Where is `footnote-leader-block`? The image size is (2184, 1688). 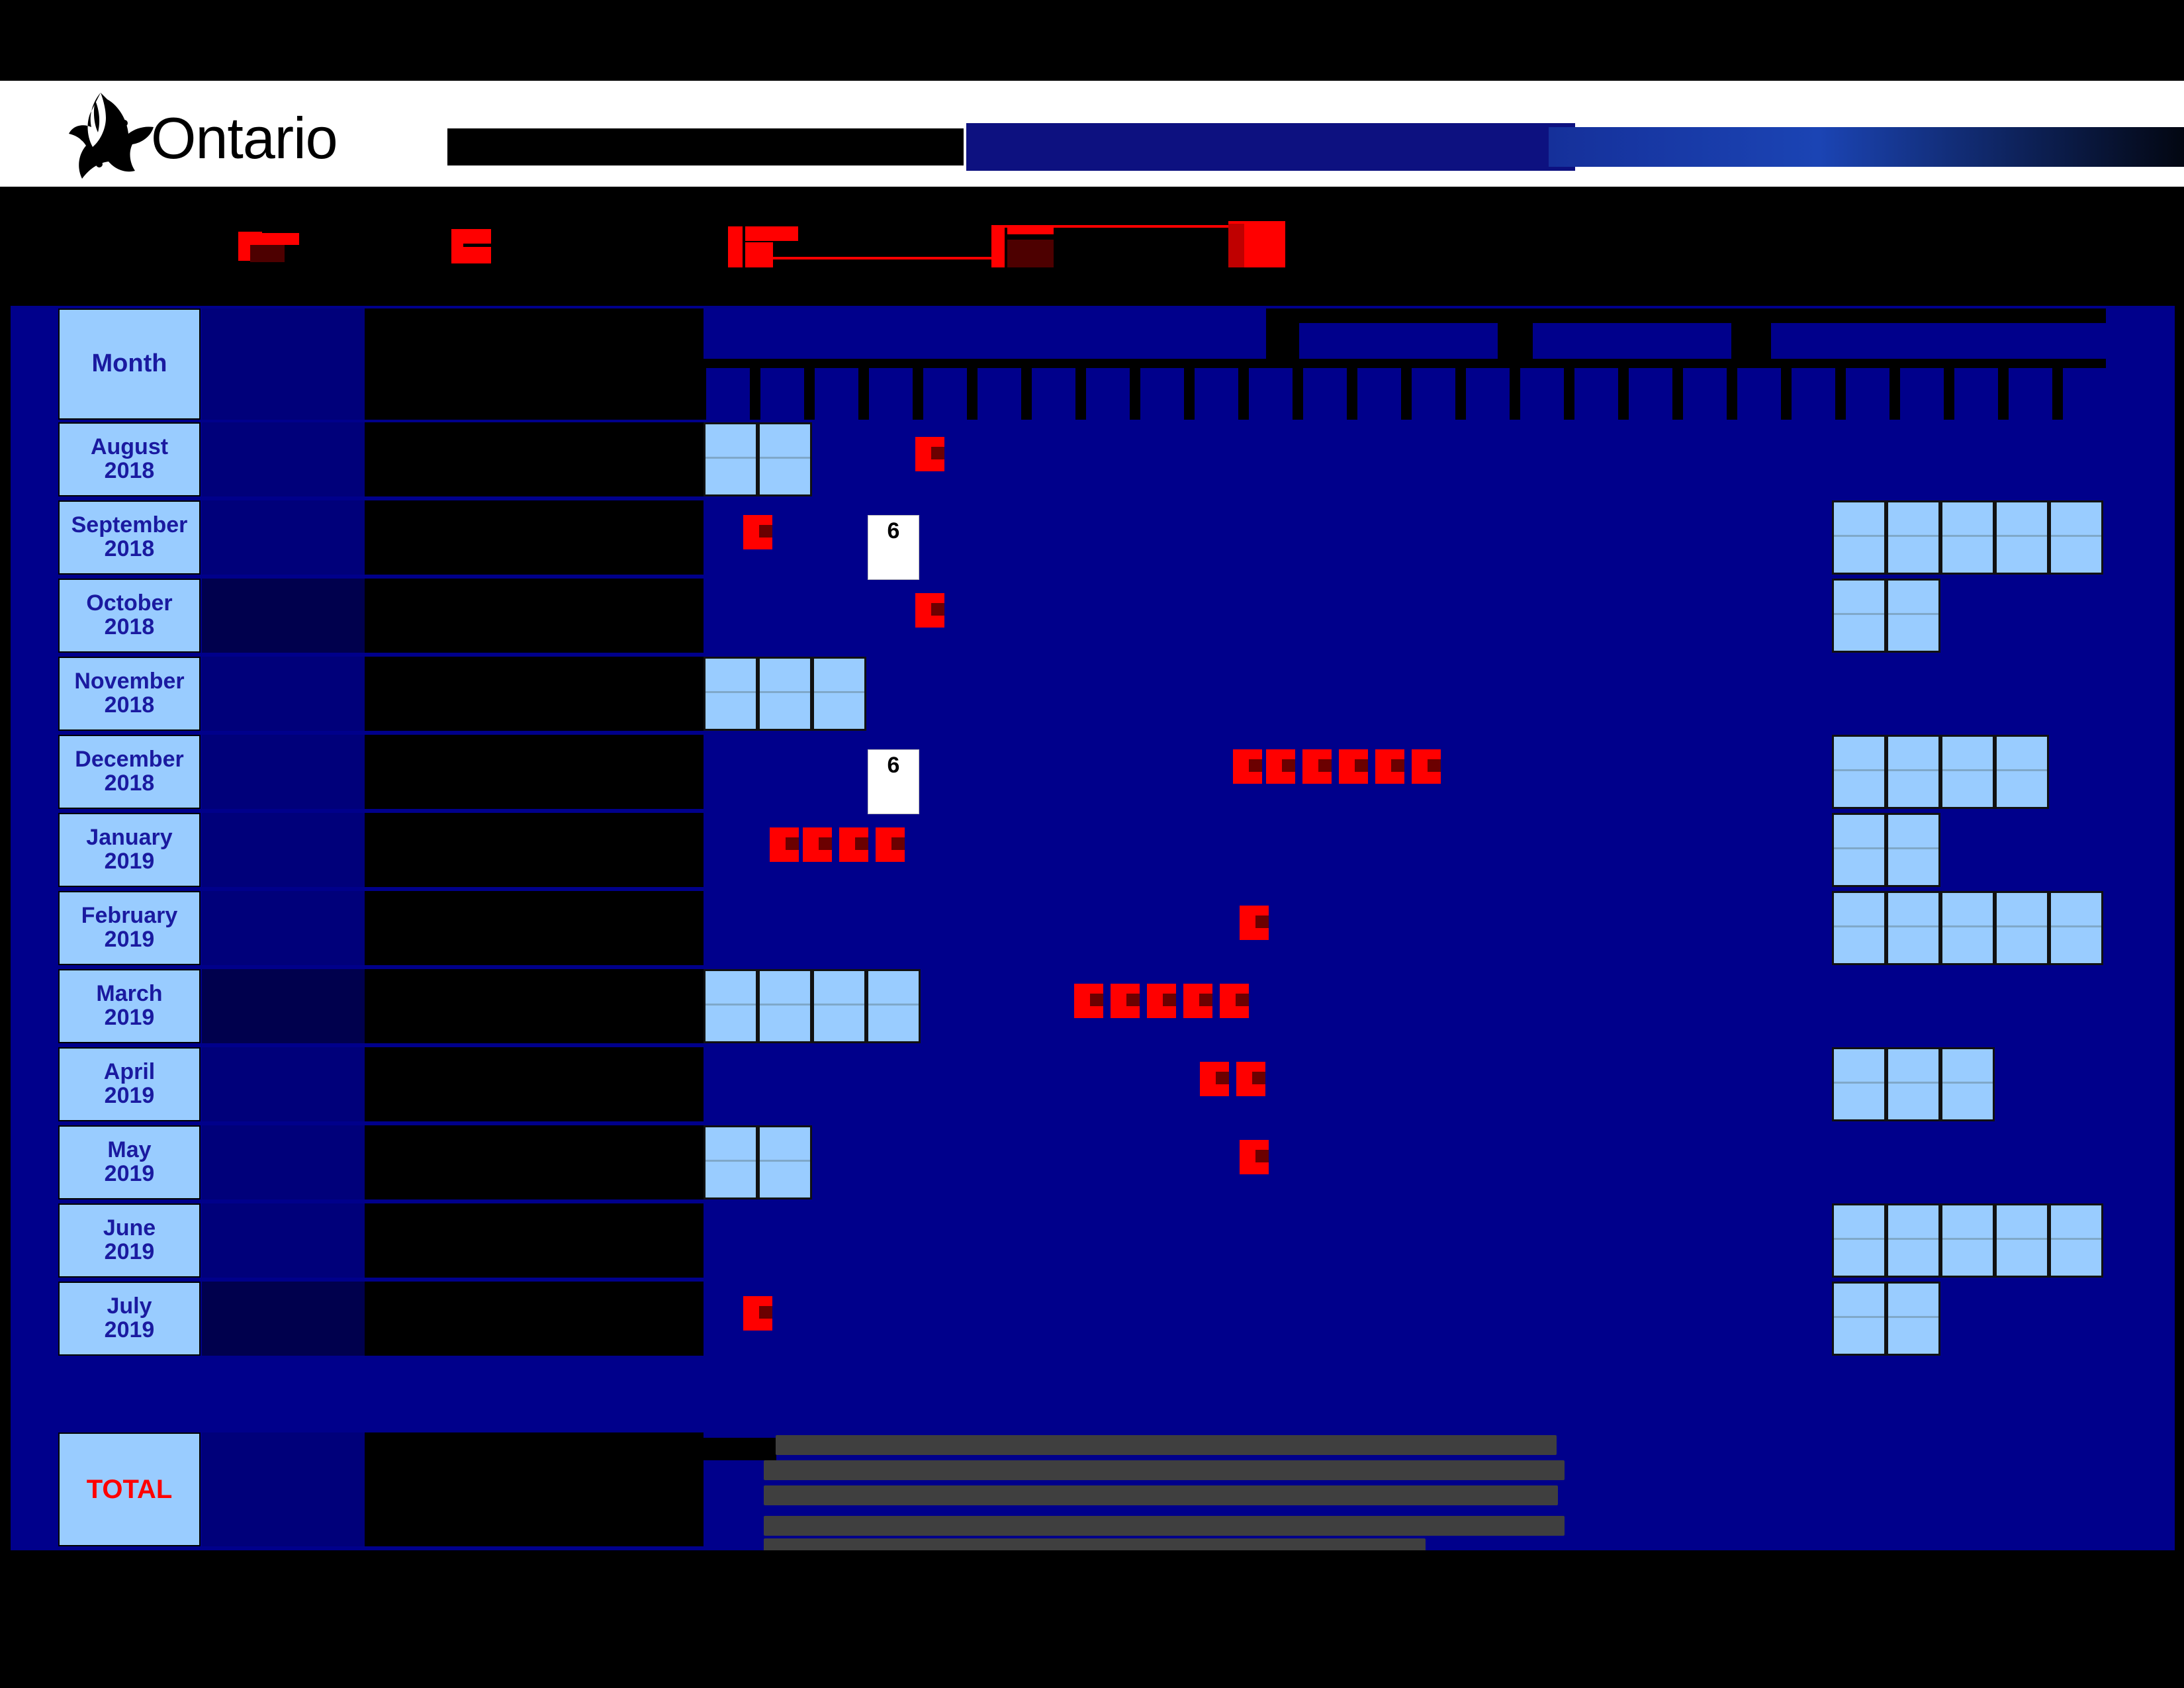 footnote-leader-block is located at coordinates (740, 1449).